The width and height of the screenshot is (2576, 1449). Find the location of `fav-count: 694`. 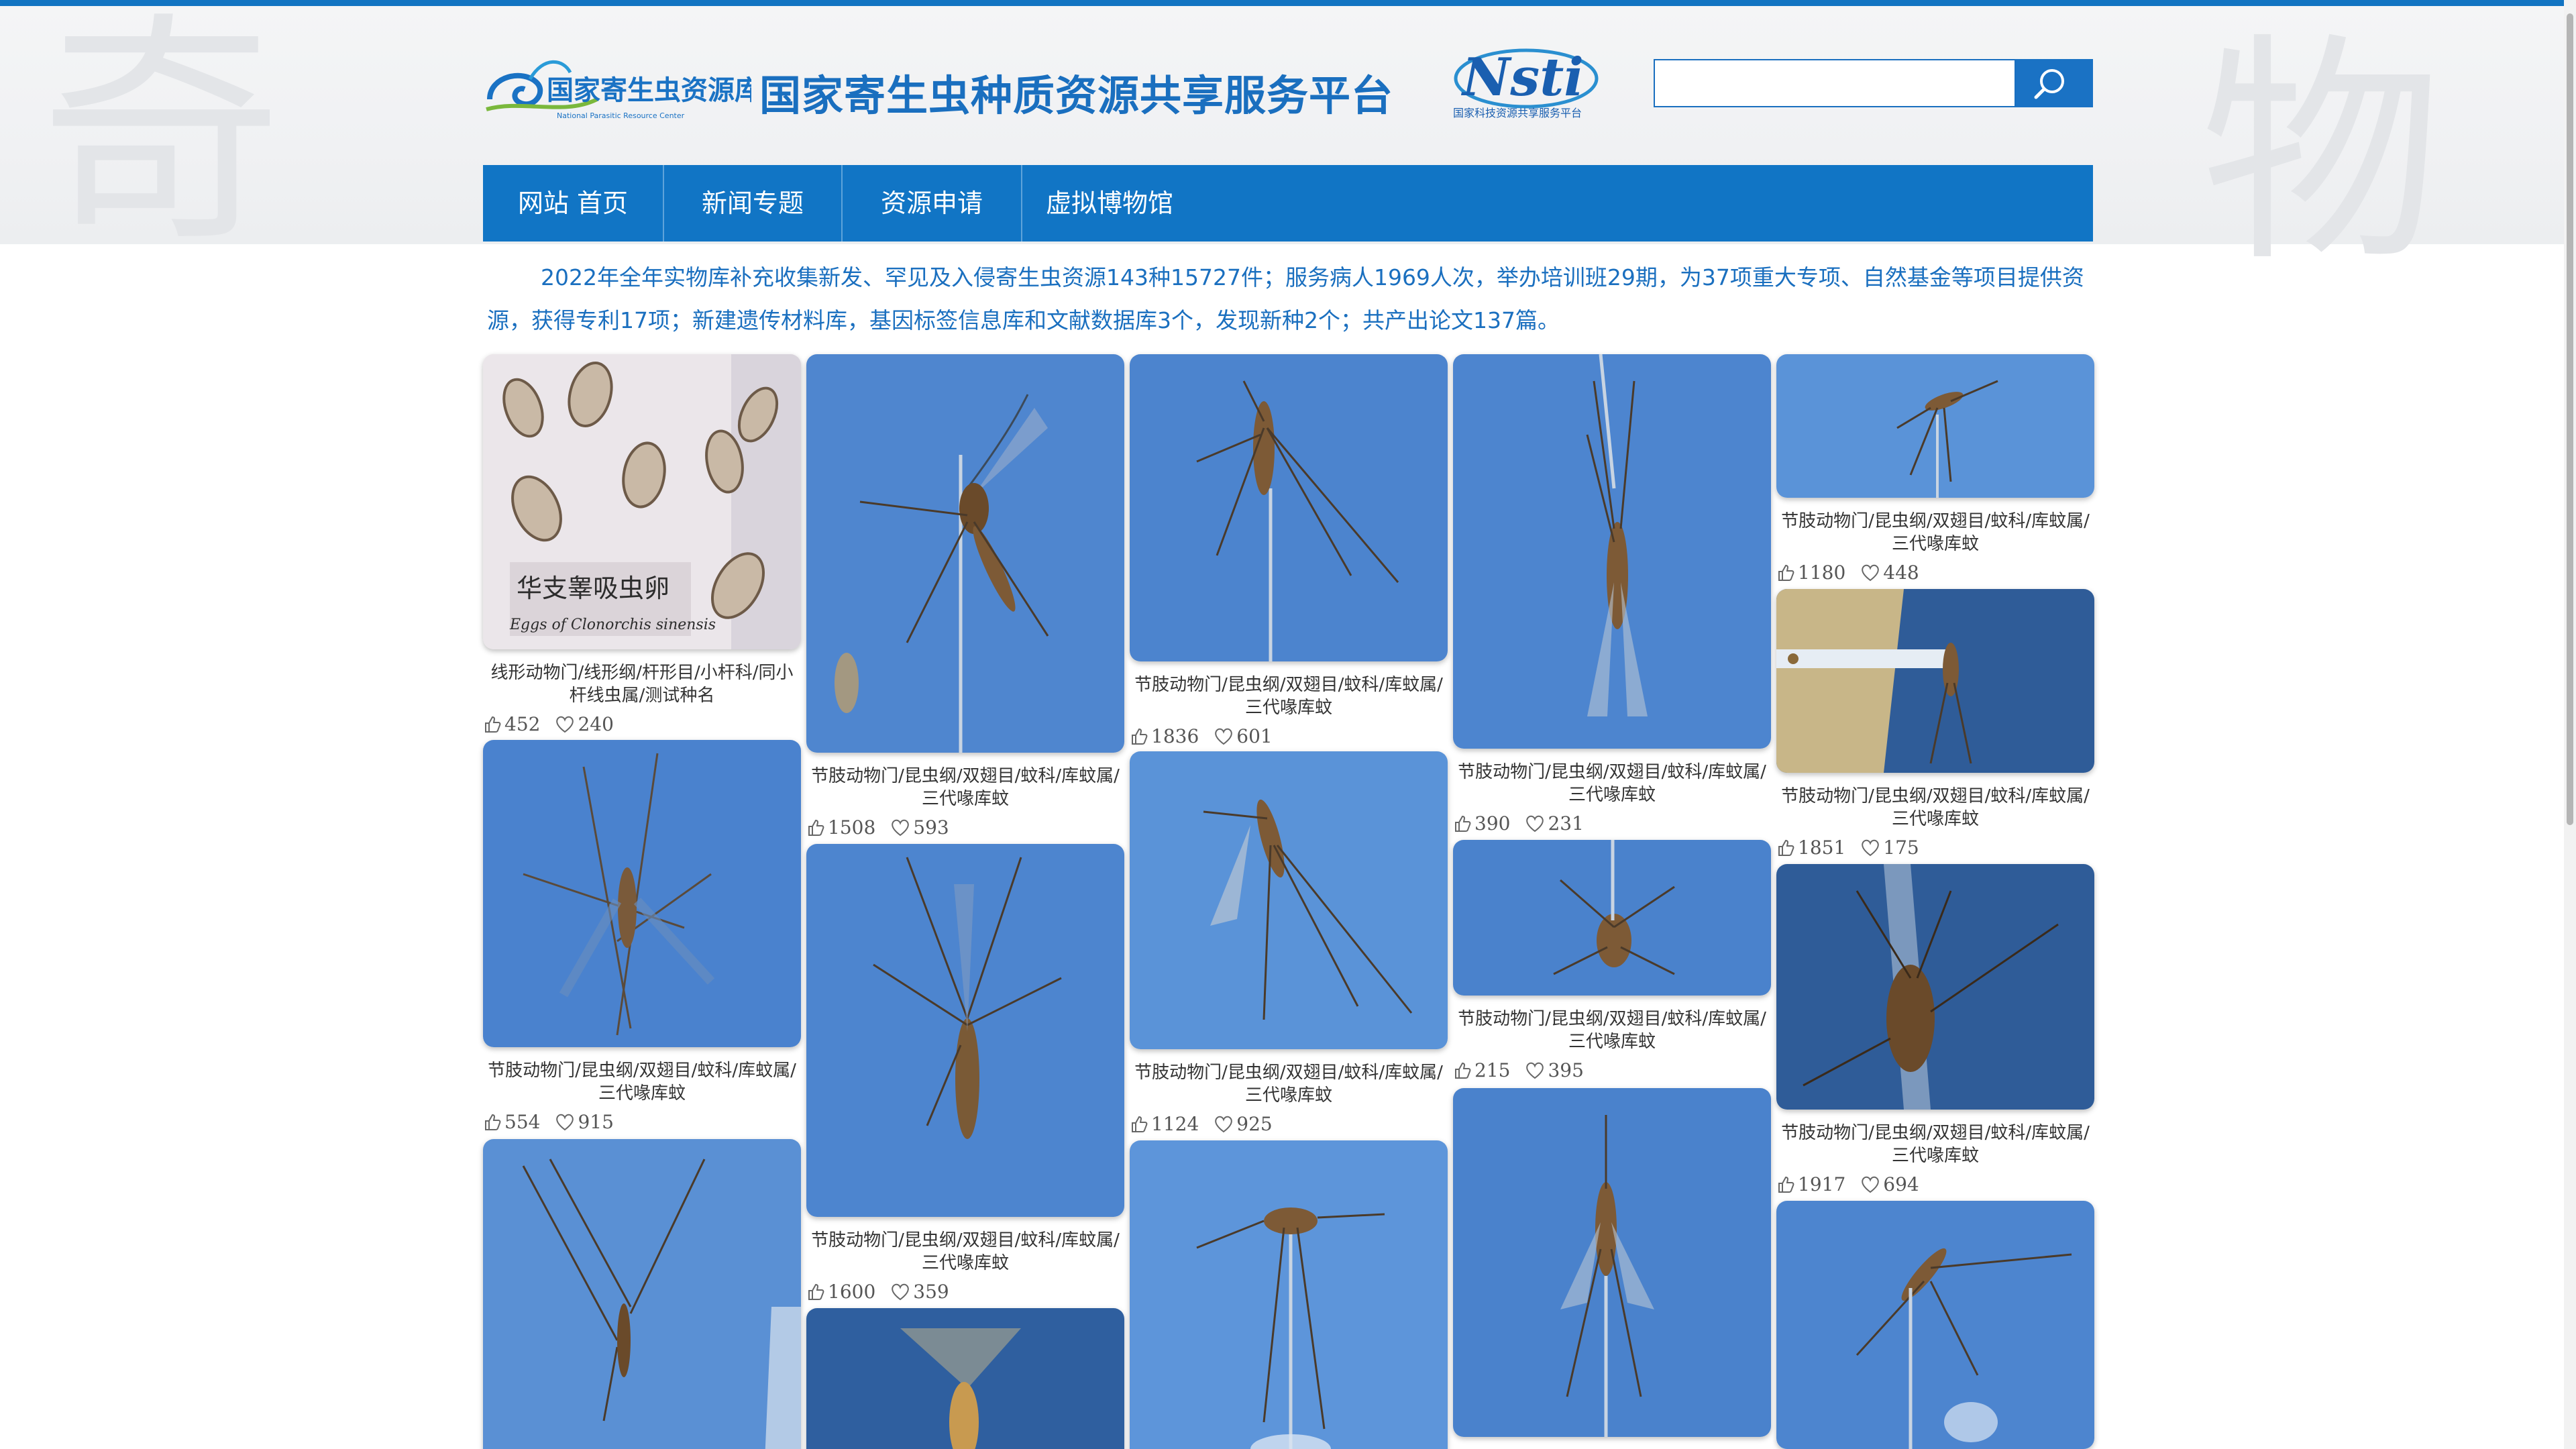

fav-count: 694 is located at coordinates (1901, 1184).